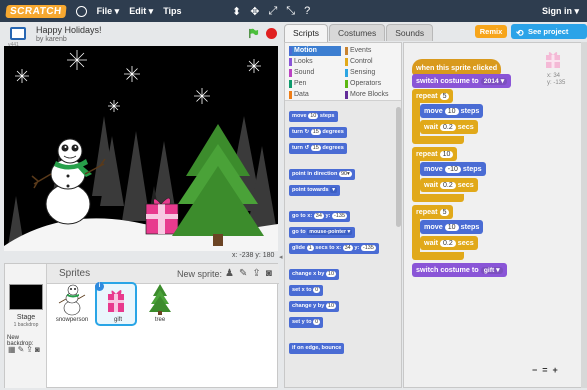 This screenshot has width=587, height=390. I want to click on zoom-out-icon: −, so click(534, 370).